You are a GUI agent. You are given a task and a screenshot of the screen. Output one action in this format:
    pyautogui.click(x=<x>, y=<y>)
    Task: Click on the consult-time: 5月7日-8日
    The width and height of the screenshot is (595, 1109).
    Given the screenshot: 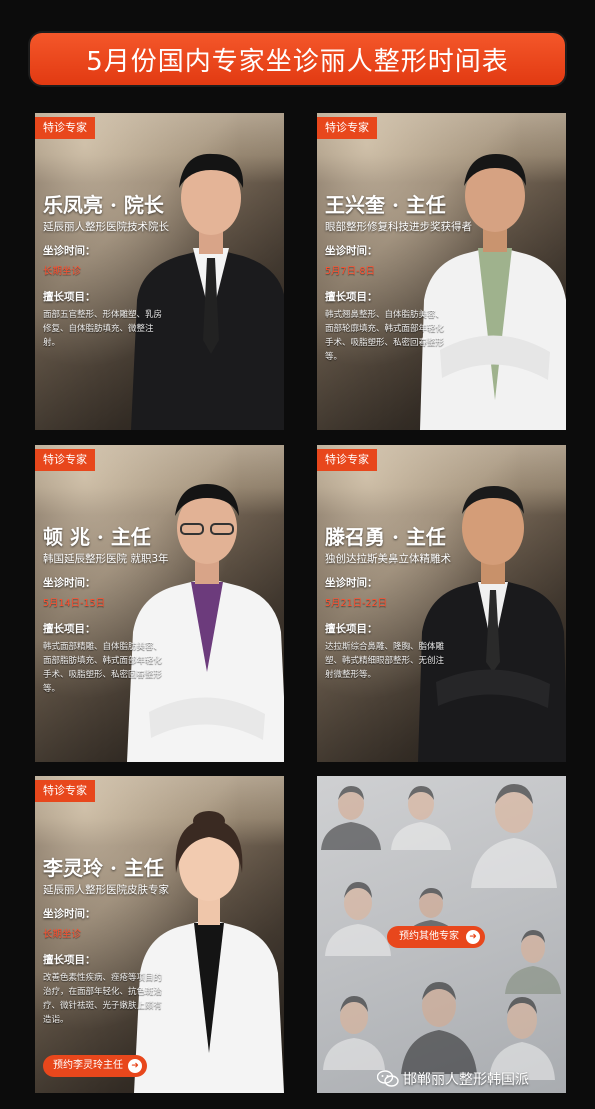 What is the action you would take?
    pyautogui.click(x=350, y=271)
    